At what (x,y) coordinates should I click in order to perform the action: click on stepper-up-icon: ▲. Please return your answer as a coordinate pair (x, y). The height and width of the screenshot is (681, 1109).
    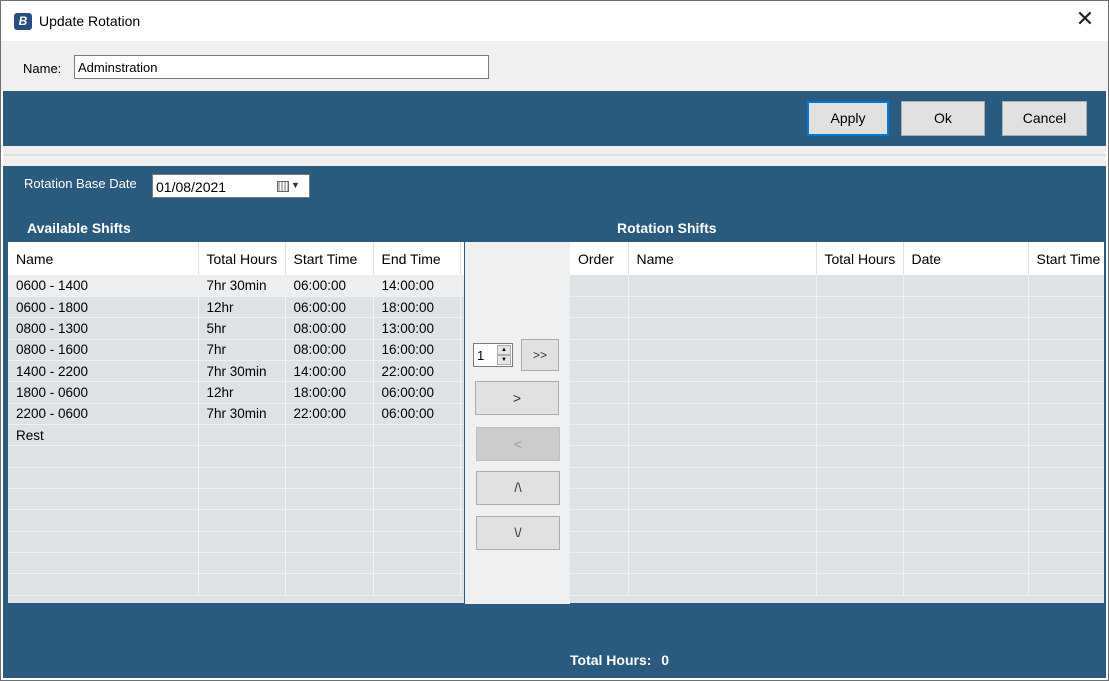
    Looking at the image, I should click on (504, 350).